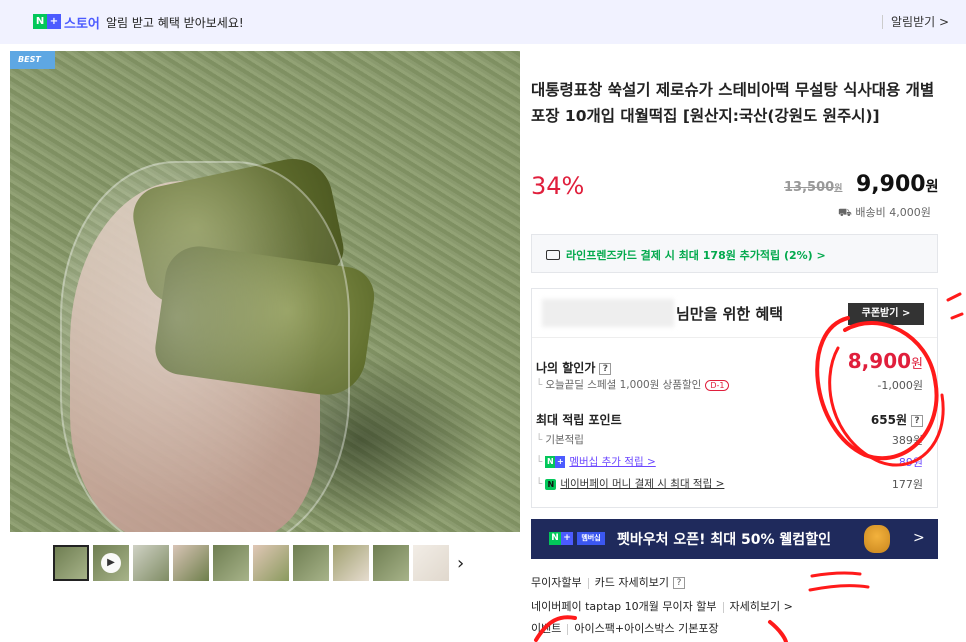 This screenshot has width=966, height=642. I want to click on taptap-detail-link: 자세히보기 >, so click(761, 606).